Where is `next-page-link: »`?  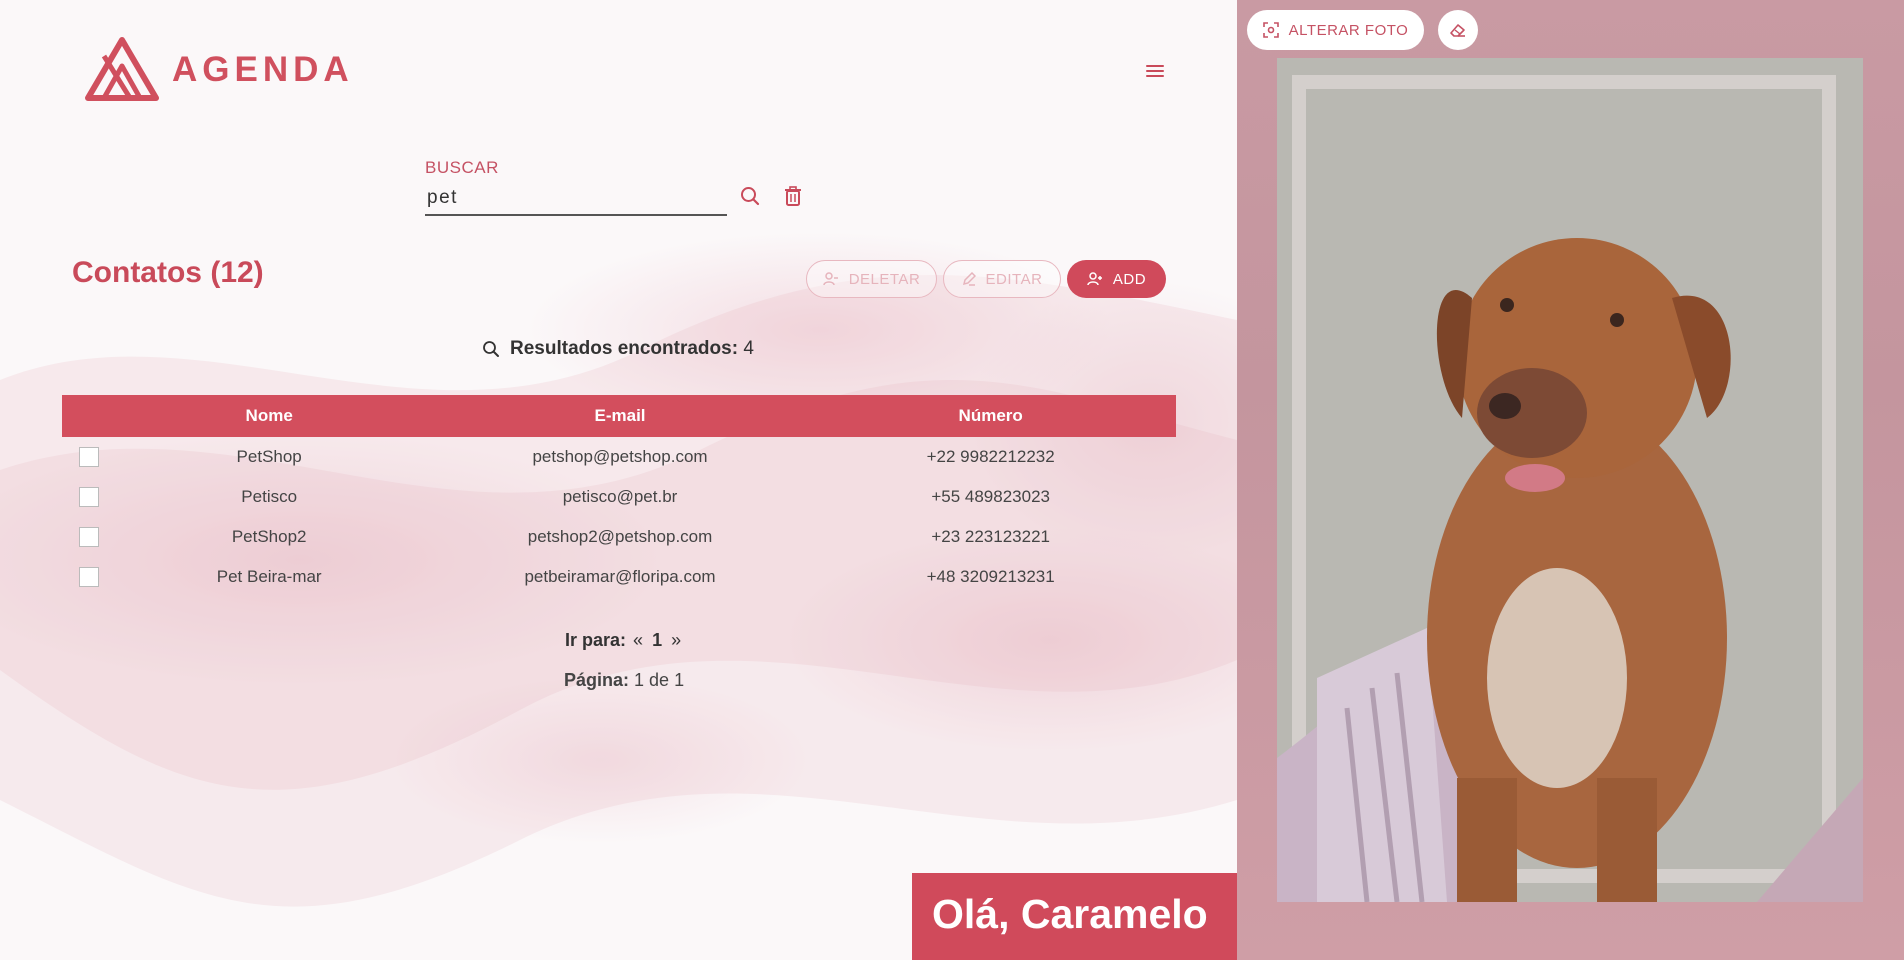 next-page-link: » is located at coordinates (676, 640).